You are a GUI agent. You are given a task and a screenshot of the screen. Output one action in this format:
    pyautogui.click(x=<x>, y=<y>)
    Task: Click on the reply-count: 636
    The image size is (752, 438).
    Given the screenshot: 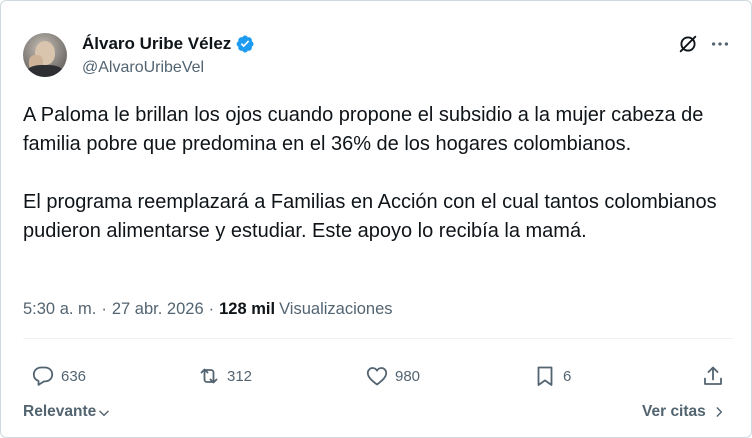 What is the action you would take?
    pyautogui.click(x=74, y=376)
    